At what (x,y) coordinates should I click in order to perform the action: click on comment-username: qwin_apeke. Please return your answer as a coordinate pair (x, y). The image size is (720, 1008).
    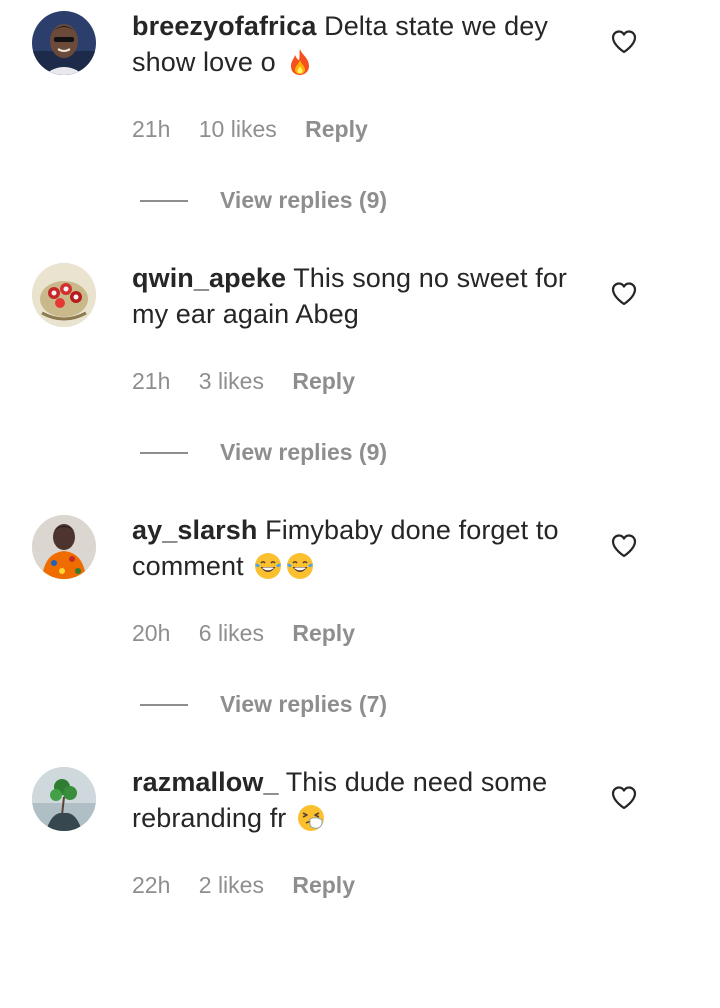
    Looking at the image, I should click on (209, 278).